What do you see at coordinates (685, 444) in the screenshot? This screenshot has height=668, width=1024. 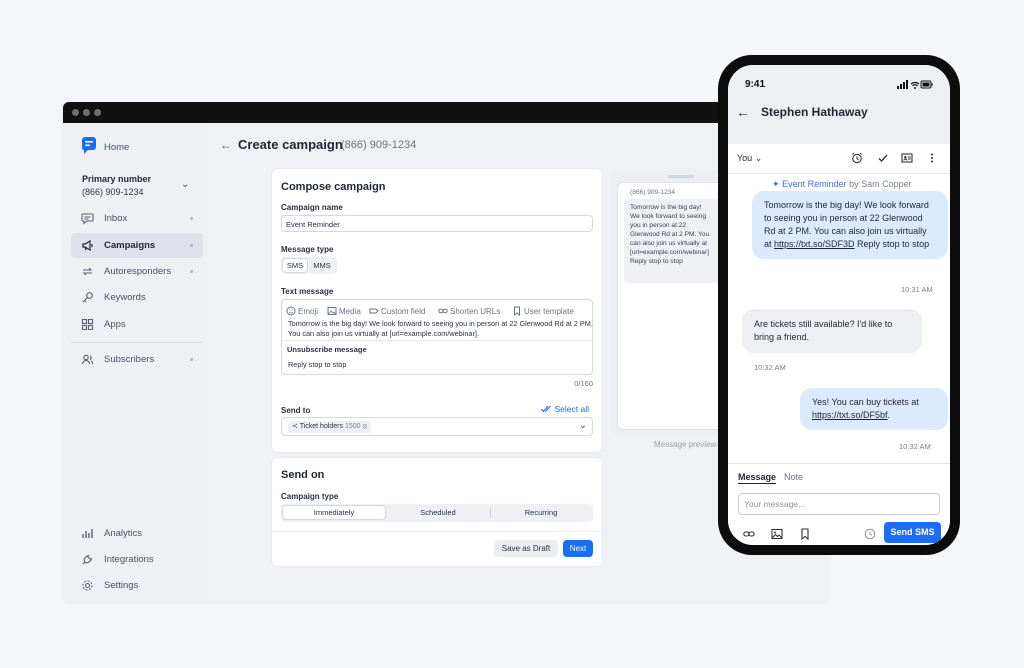 I see `preview-caption: Message preview` at bounding box center [685, 444].